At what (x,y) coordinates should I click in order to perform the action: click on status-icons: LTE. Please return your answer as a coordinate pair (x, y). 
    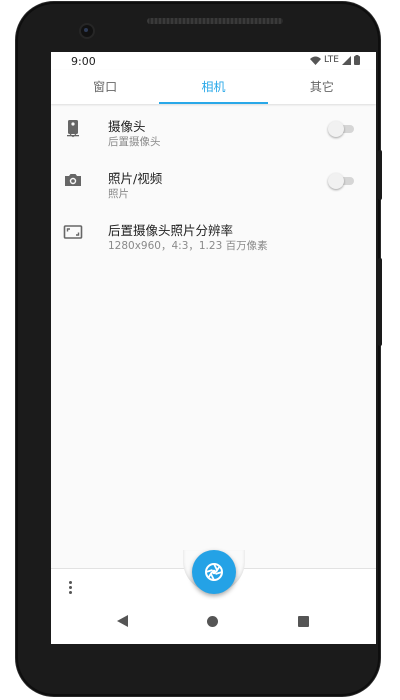
    Looking at the image, I should click on (335, 60).